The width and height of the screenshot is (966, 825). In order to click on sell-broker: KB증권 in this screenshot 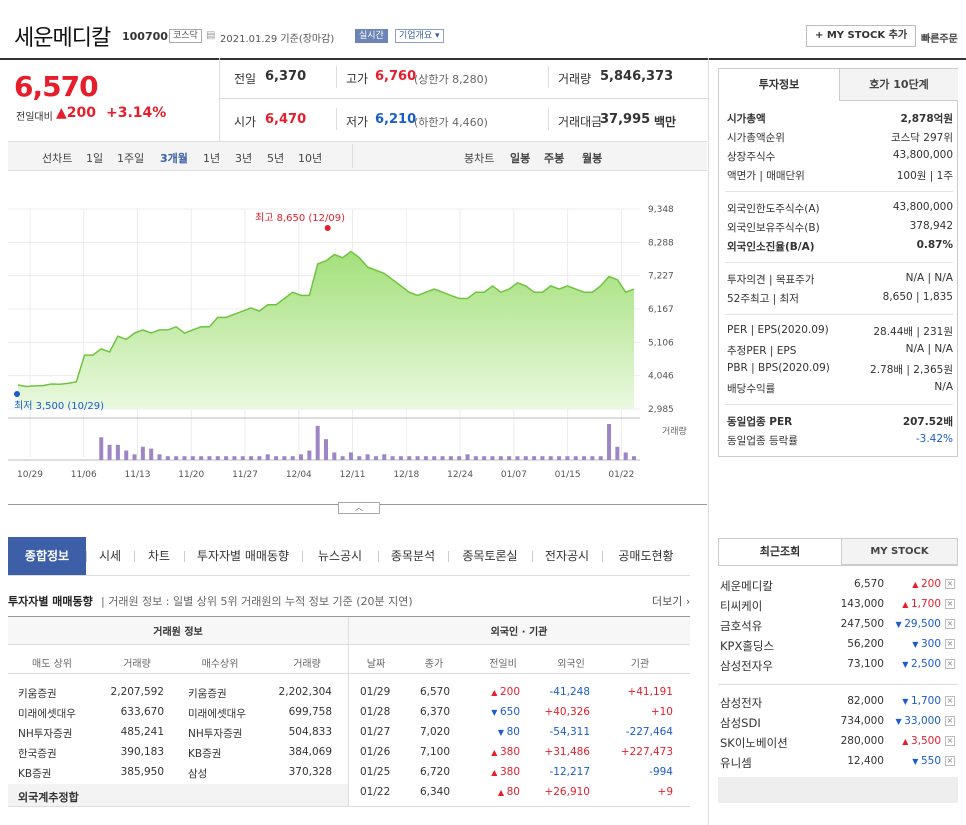, I will do `click(34, 773)`.